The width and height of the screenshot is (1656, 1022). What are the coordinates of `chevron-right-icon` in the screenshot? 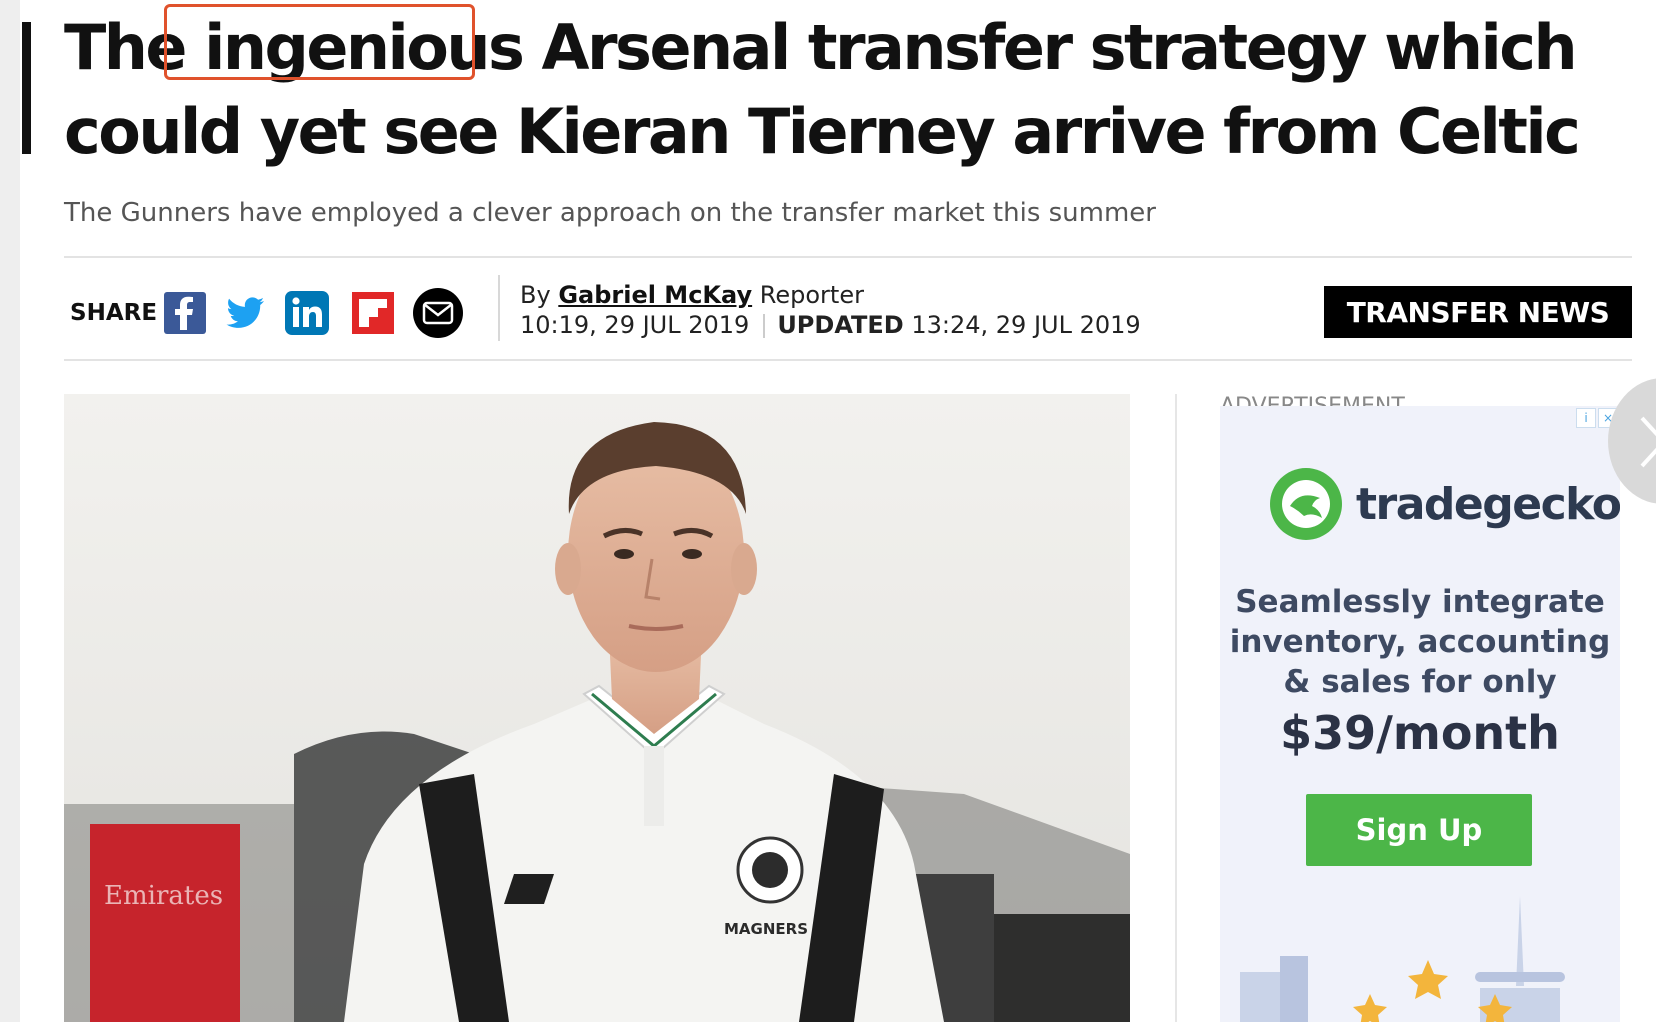 It's located at (1648, 442).